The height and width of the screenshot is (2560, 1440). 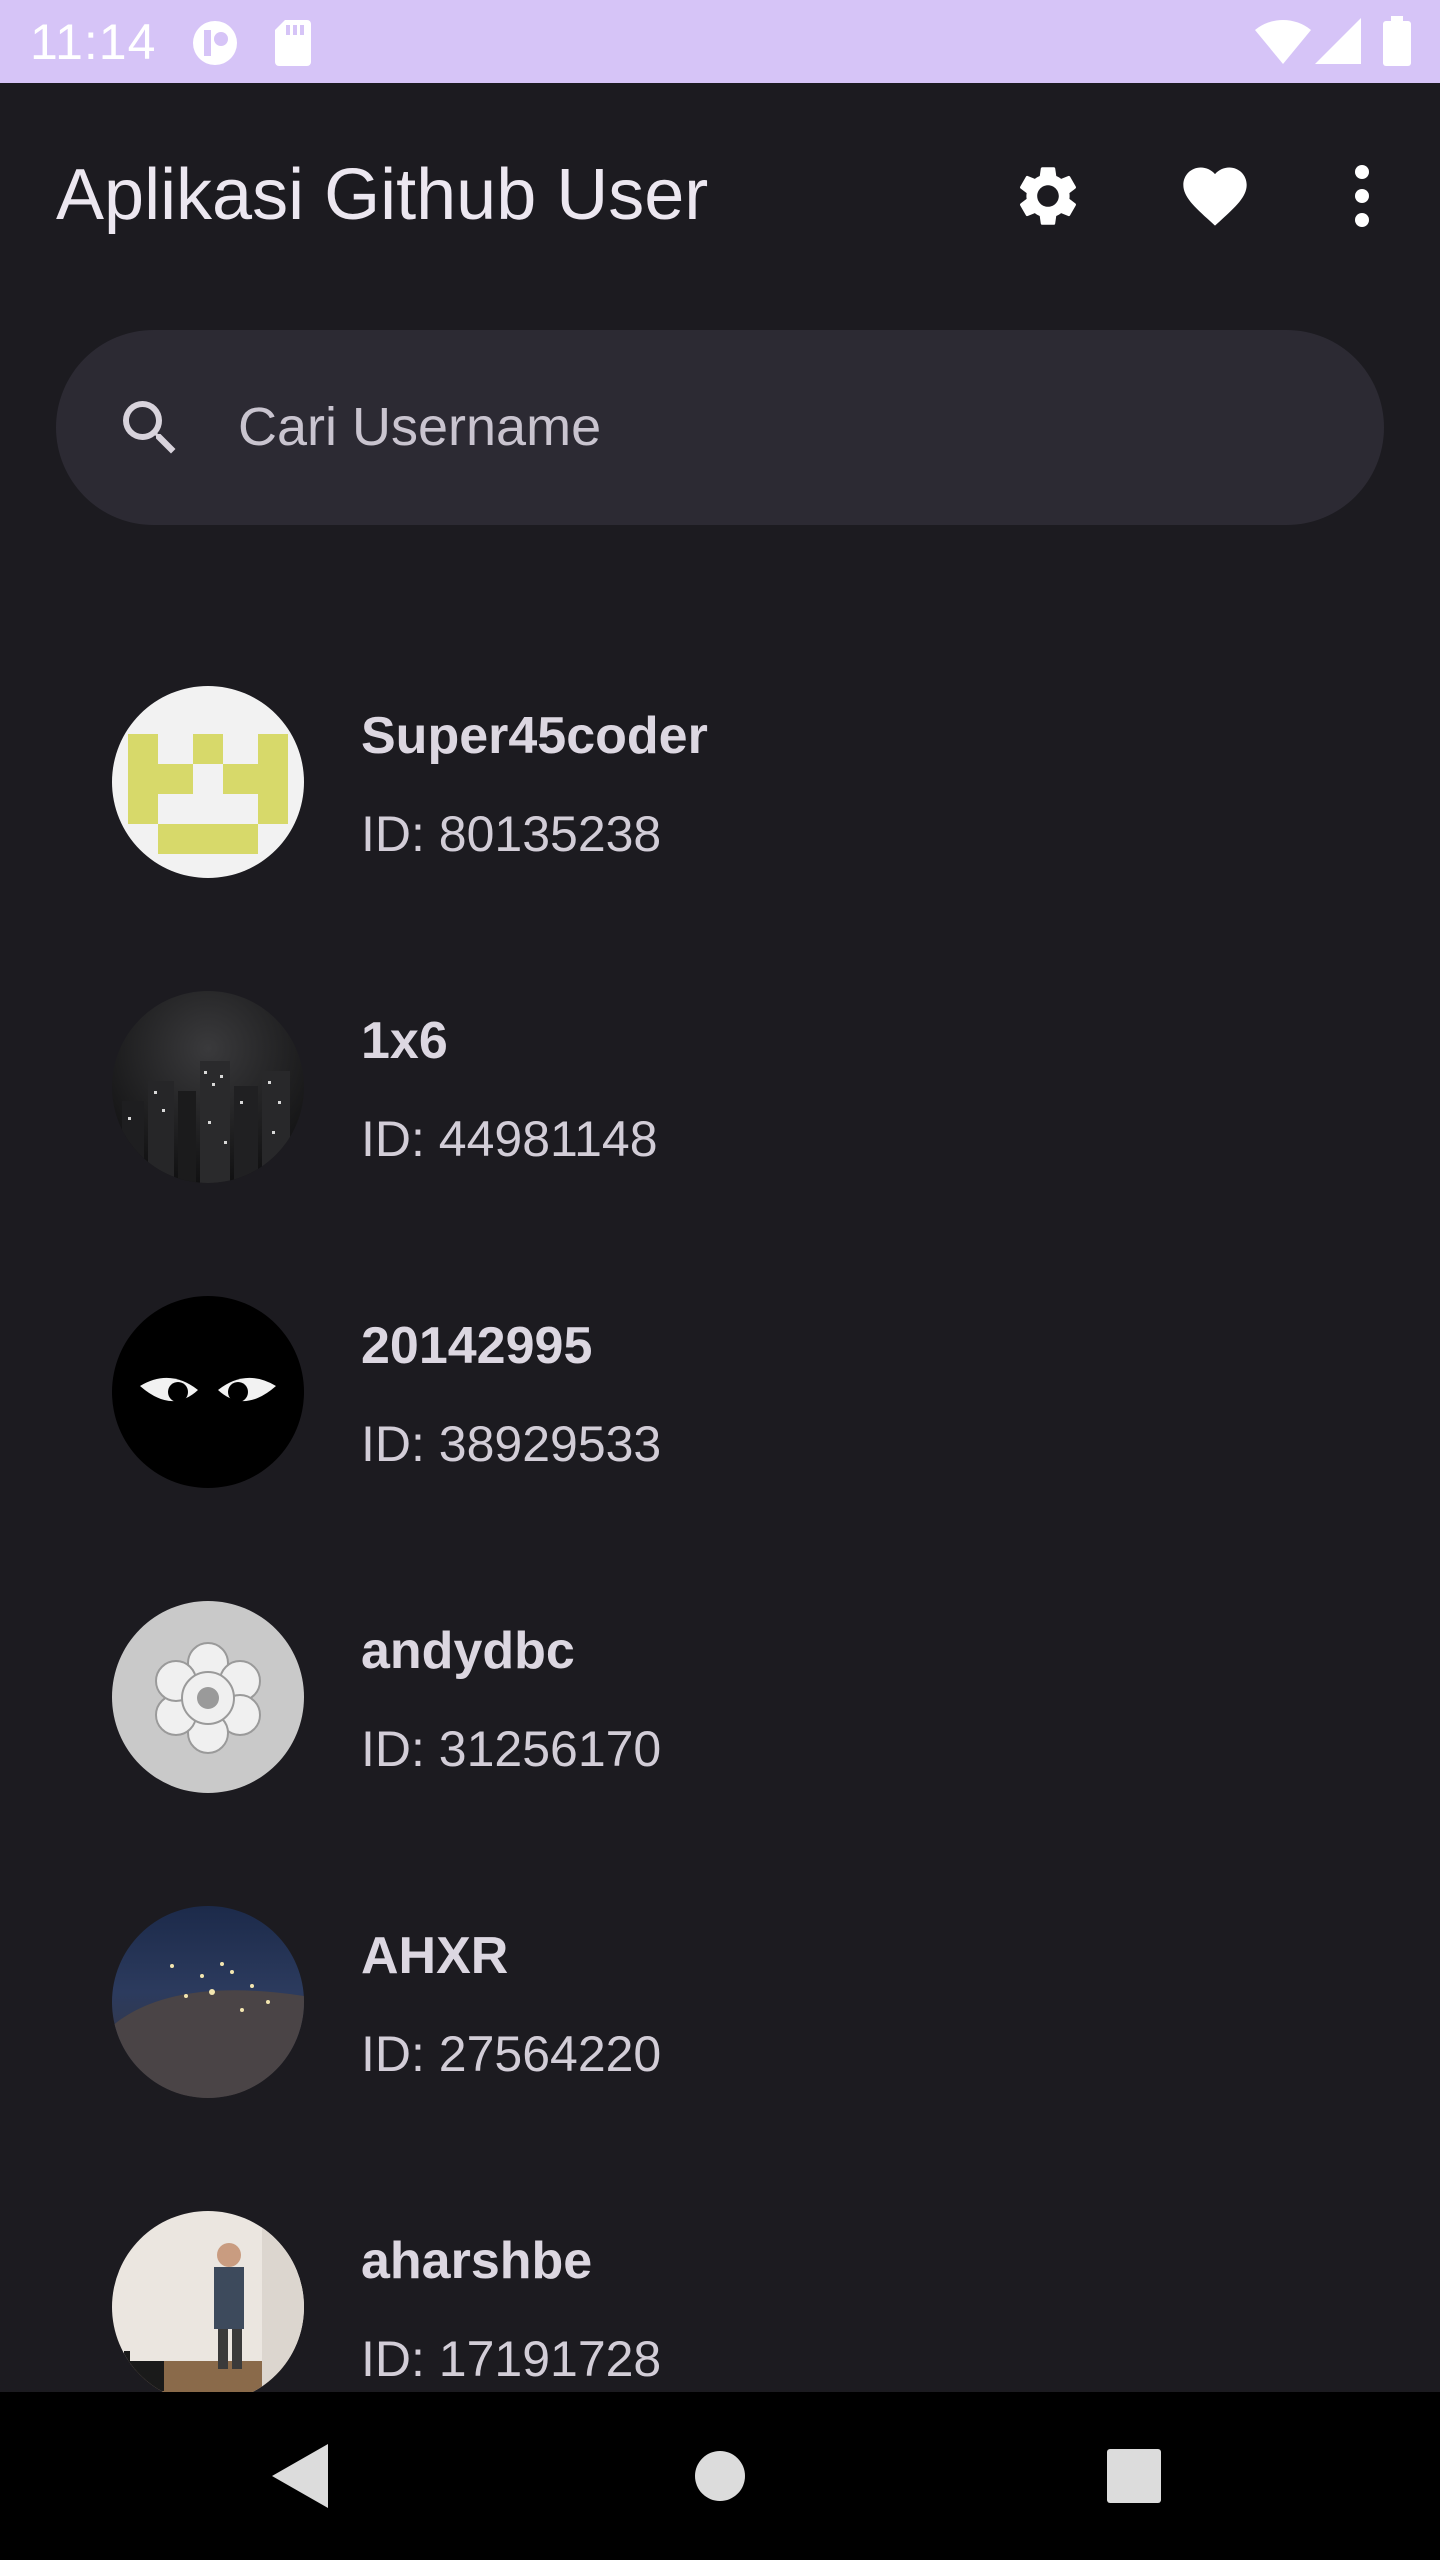 I want to click on nav-bar, so click(x=720, y=2476).